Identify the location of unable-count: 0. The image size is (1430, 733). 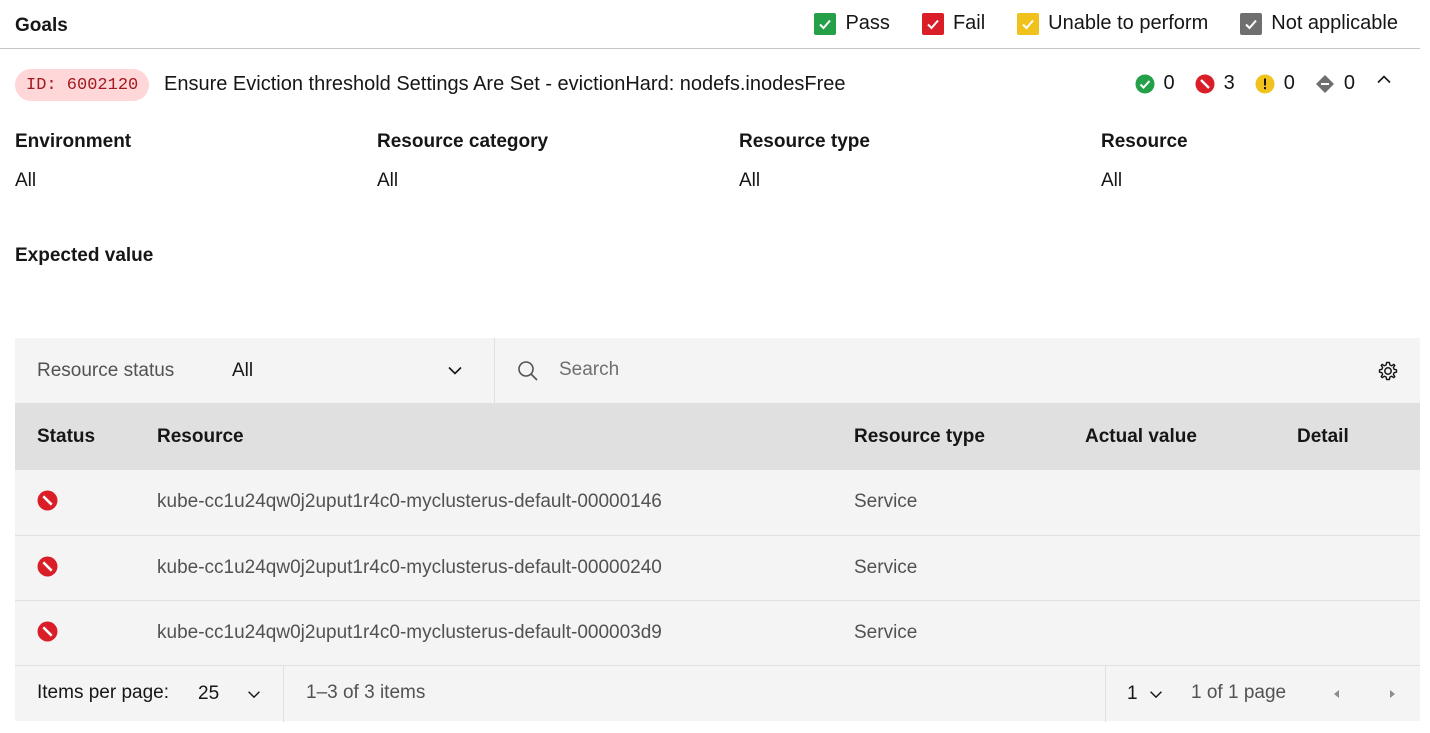
(1275, 83).